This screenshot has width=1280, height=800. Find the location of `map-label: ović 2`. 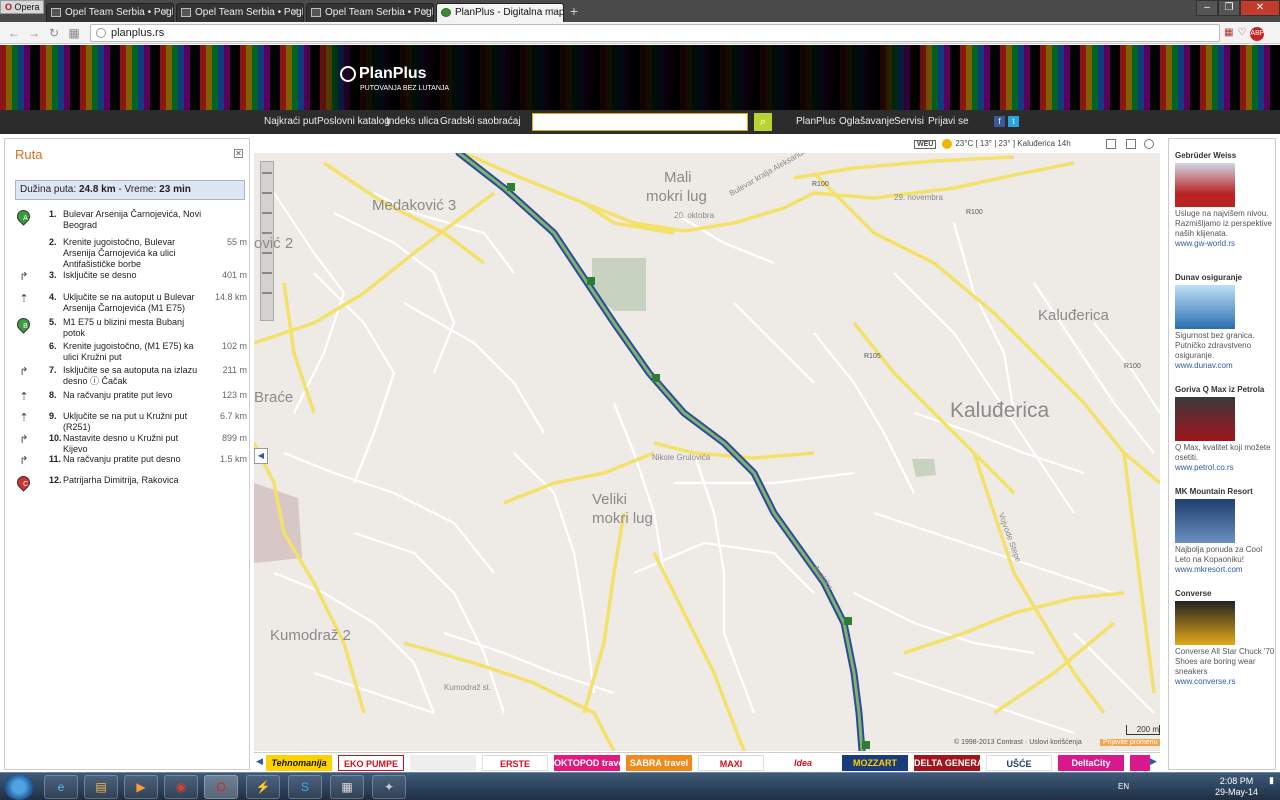

map-label: ović 2 is located at coordinates (274, 243).